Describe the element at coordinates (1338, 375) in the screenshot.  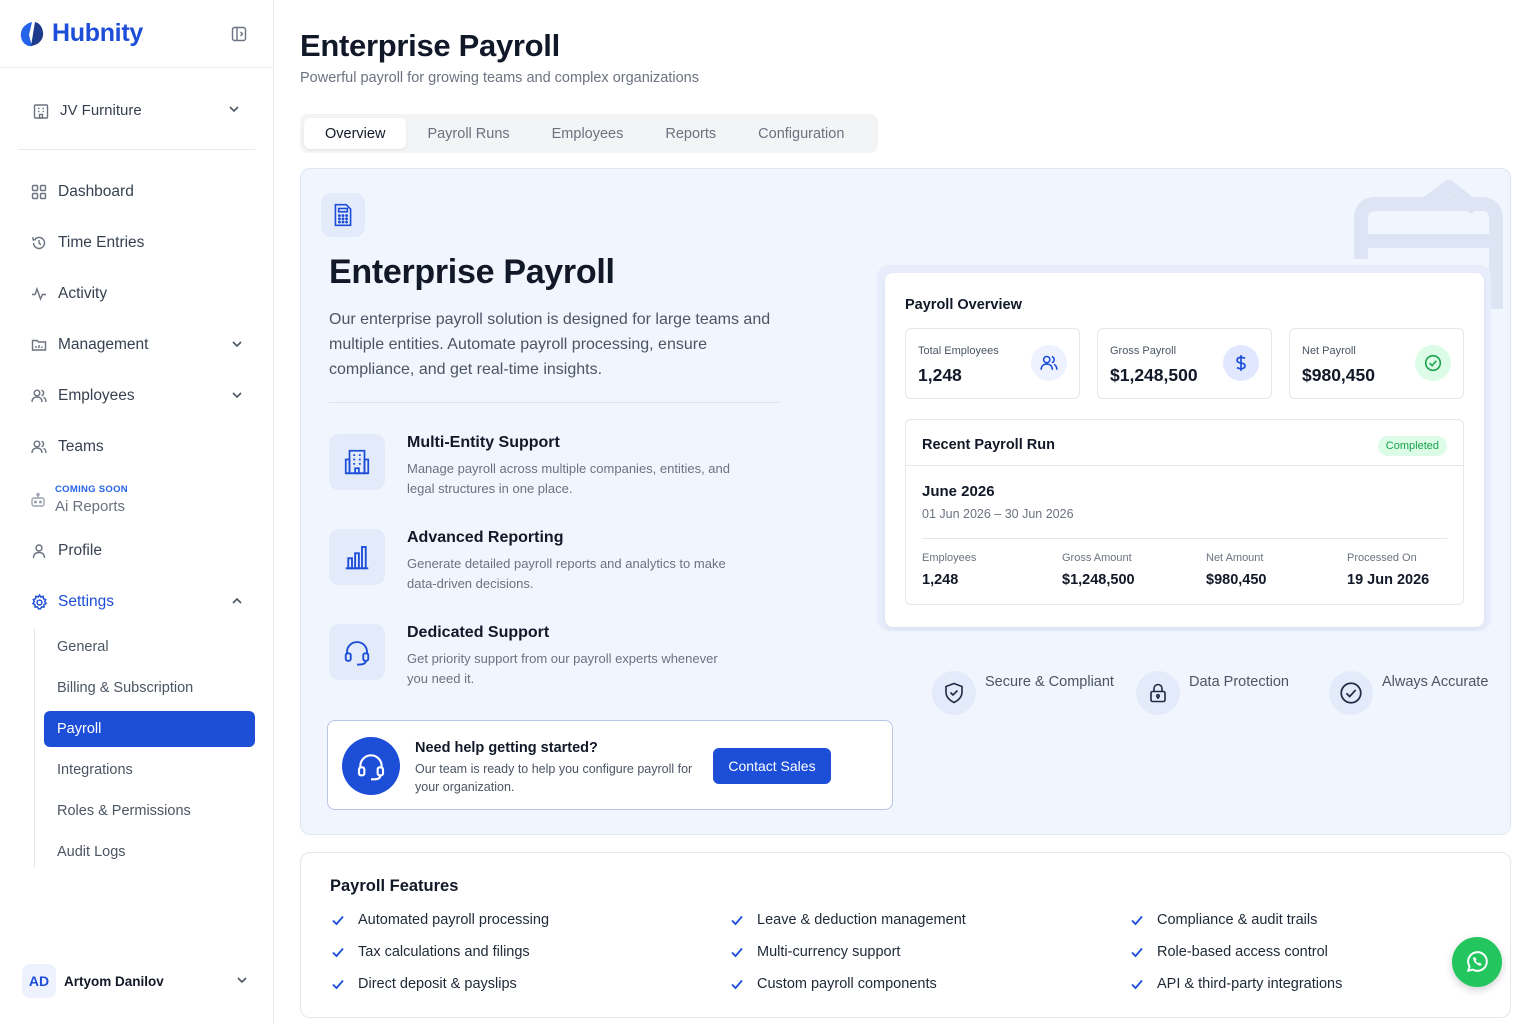
I see `stat-value: $980,450` at that location.